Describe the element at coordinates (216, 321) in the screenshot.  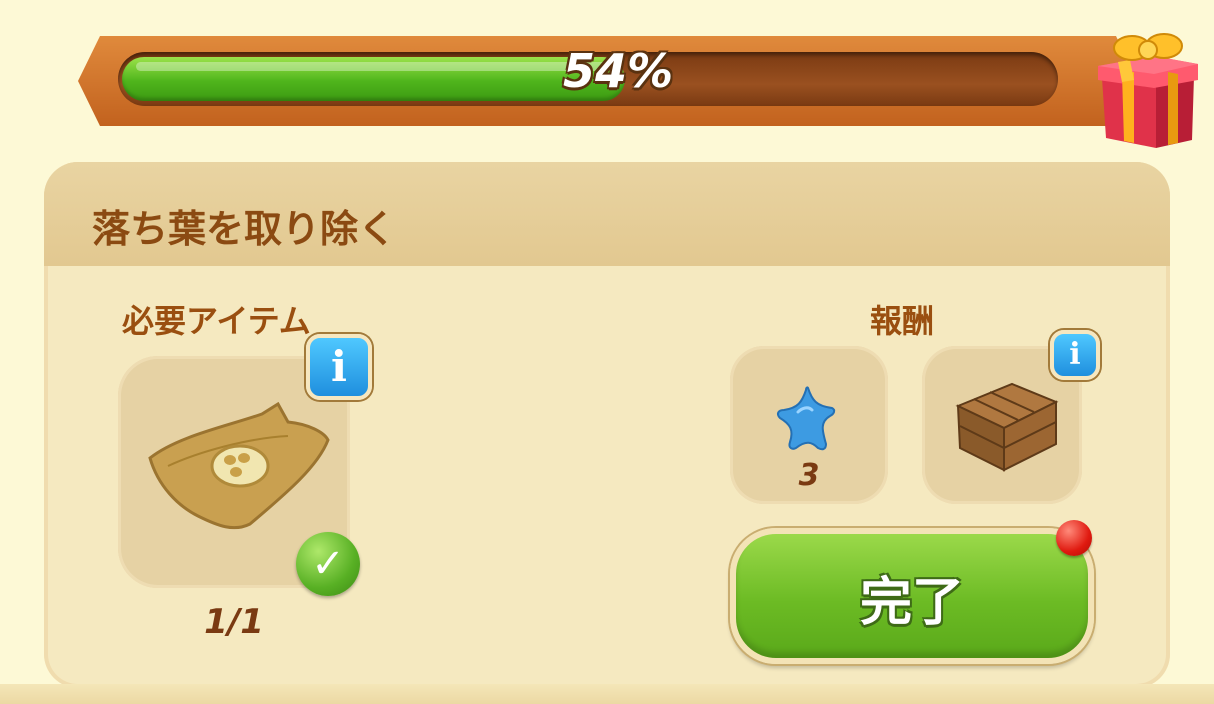
I see `required-items-label: 必要アイテム` at that location.